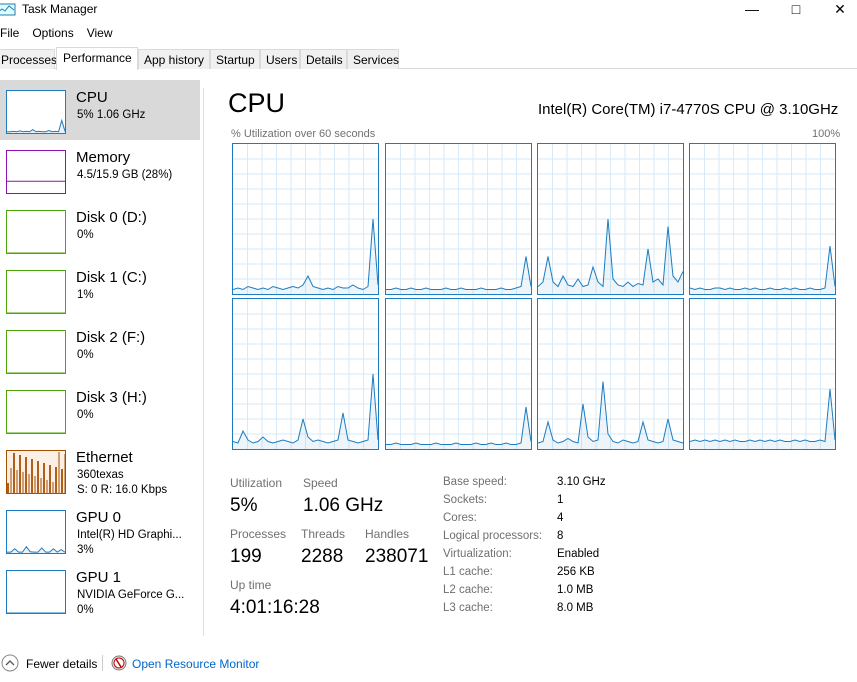  Describe the element at coordinates (468, 590) in the screenshot. I see `spec-label: L2 cache:` at that location.